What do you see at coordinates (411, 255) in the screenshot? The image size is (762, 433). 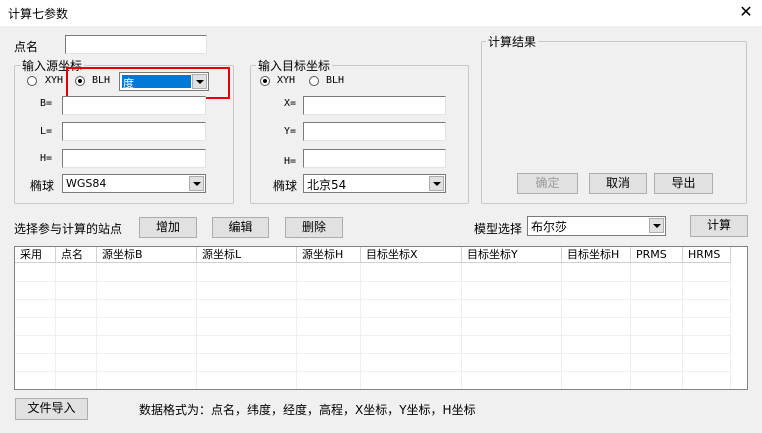 I see `column-header: 目标坐标X` at bounding box center [411, 255].